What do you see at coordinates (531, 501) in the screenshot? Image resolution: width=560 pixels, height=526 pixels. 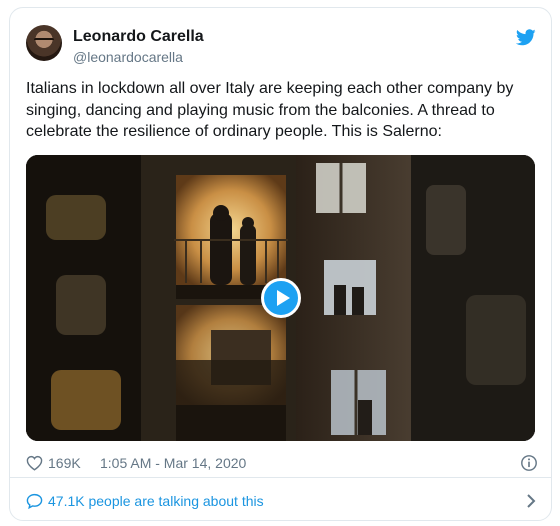 I see `chevron-right-icon` at bounding box center [531, 501].